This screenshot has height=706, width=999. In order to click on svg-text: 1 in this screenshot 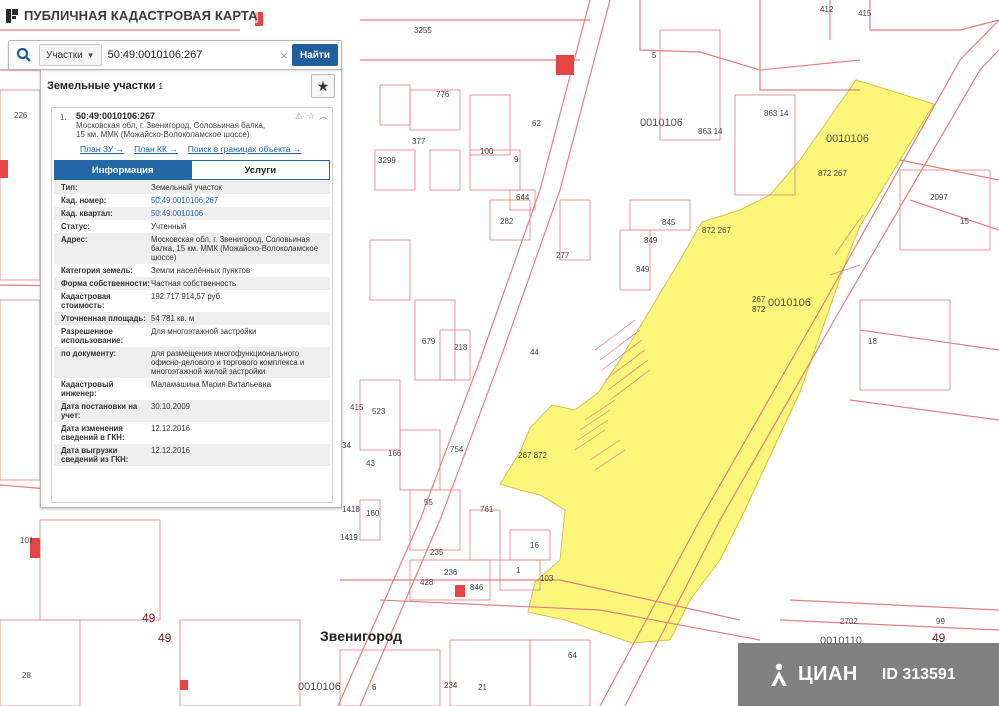, I will do `click(518, 570)`.